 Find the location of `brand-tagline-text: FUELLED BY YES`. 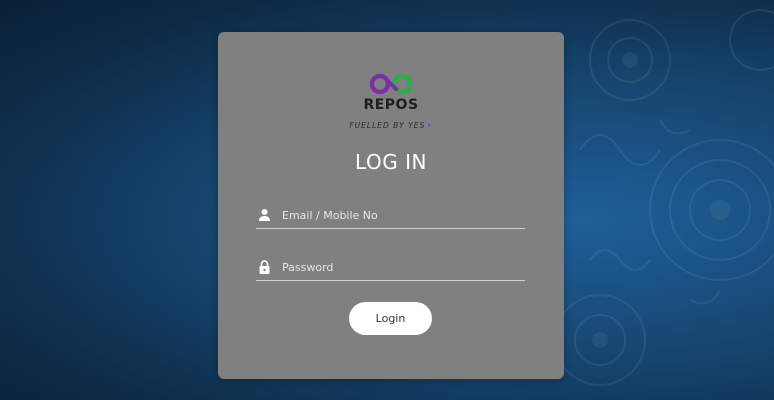

brand-tagline-text: FUELLED BY YES is located at coordinates (387, 125).